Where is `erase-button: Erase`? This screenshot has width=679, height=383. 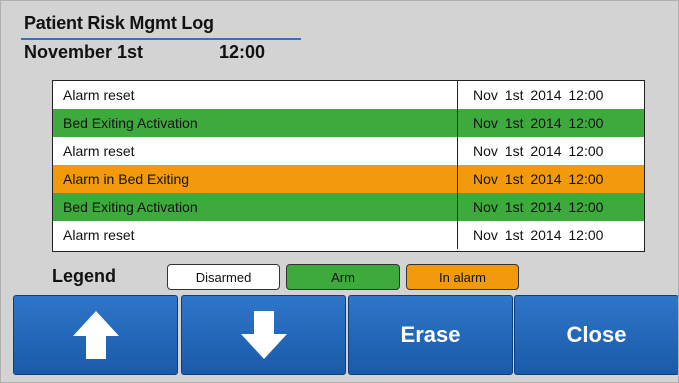
erase-button: Erase is located at coordinates (430, 335).